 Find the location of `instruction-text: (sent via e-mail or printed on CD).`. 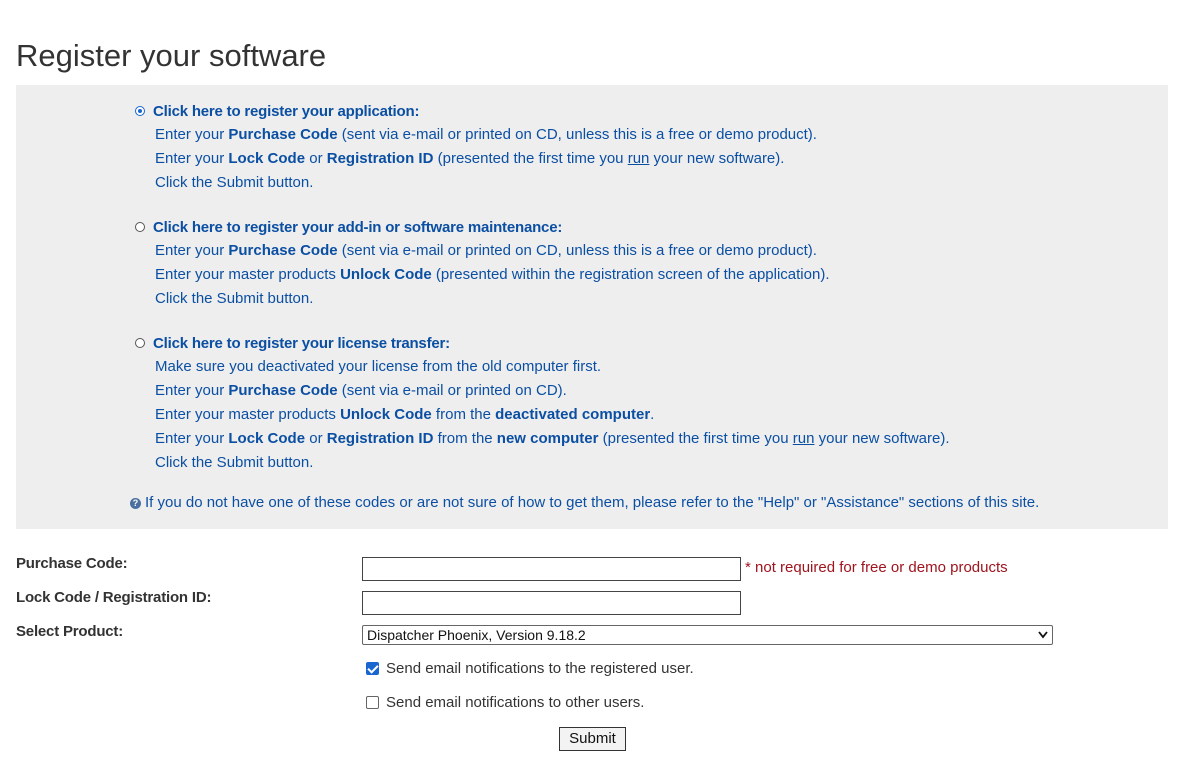

instruction-text: (sent via e-mail or printed on CD). is located at coordinates (452, 390).